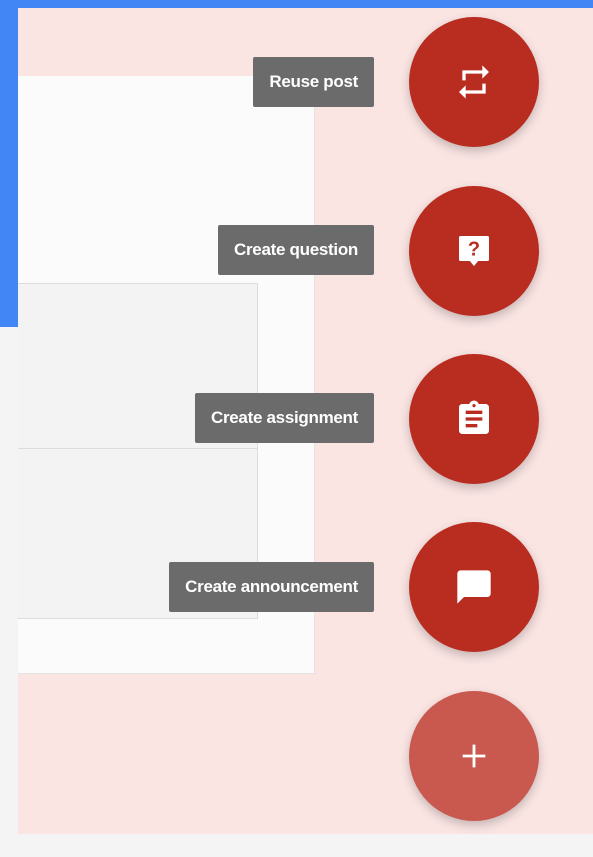 The height and width of the screenshot is (857, 593). I want to click on page-footer-background, so click(296, 845).